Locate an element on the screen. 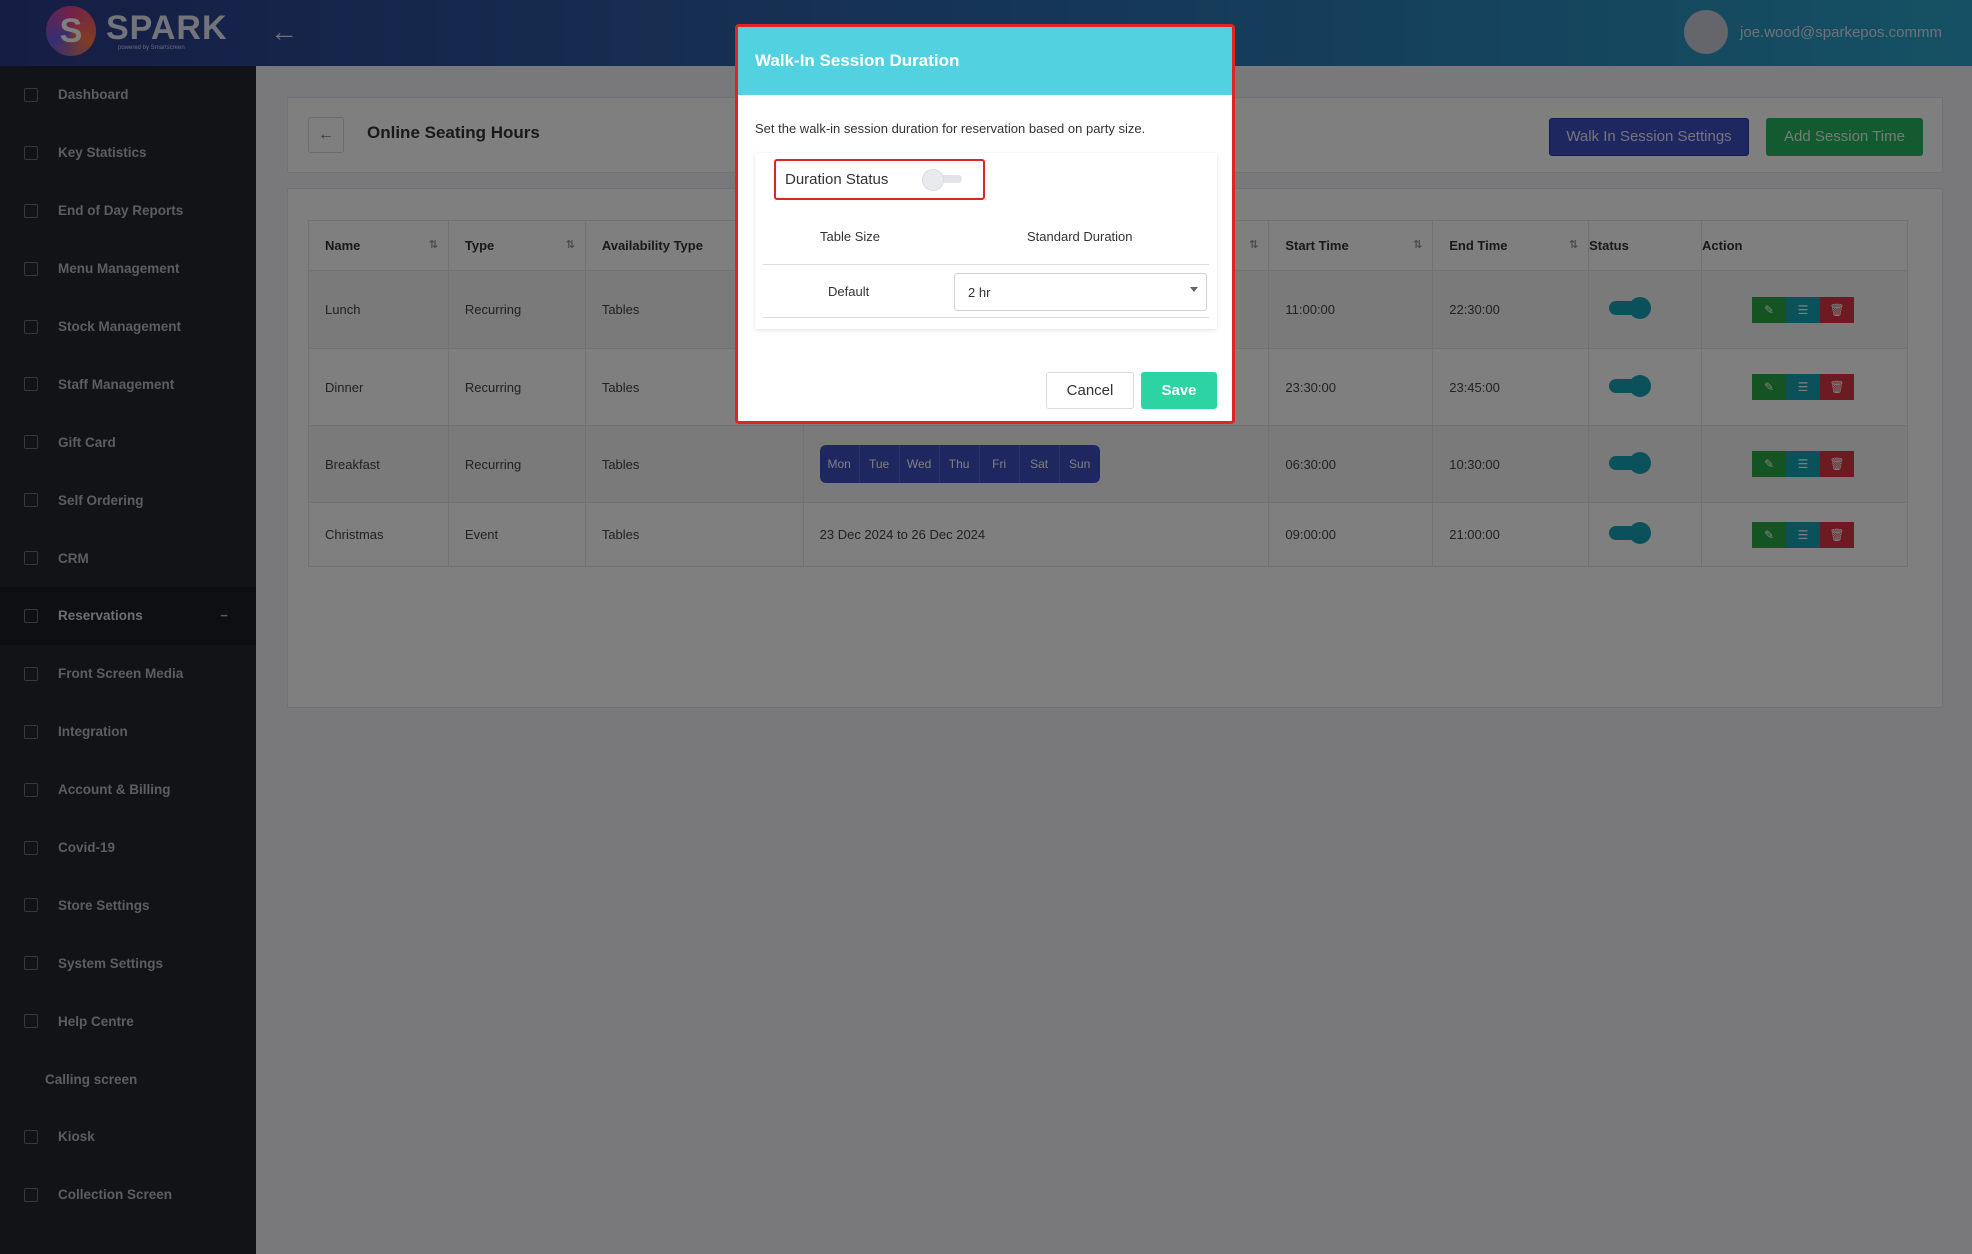  standard-duration-select: 2 hr is located at coordinates (1080, 292).